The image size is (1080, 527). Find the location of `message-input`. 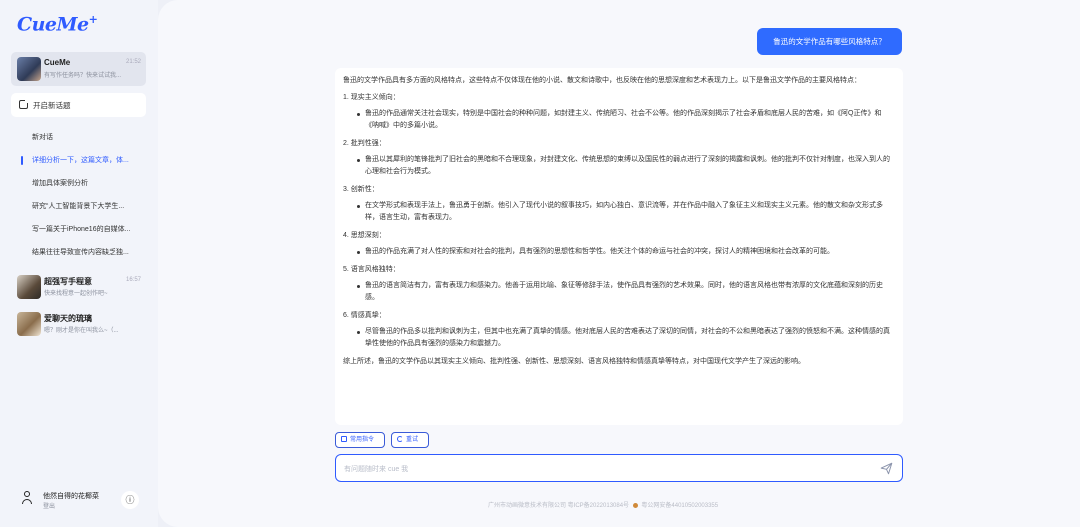

message-input is located at coordinates (604, 469).